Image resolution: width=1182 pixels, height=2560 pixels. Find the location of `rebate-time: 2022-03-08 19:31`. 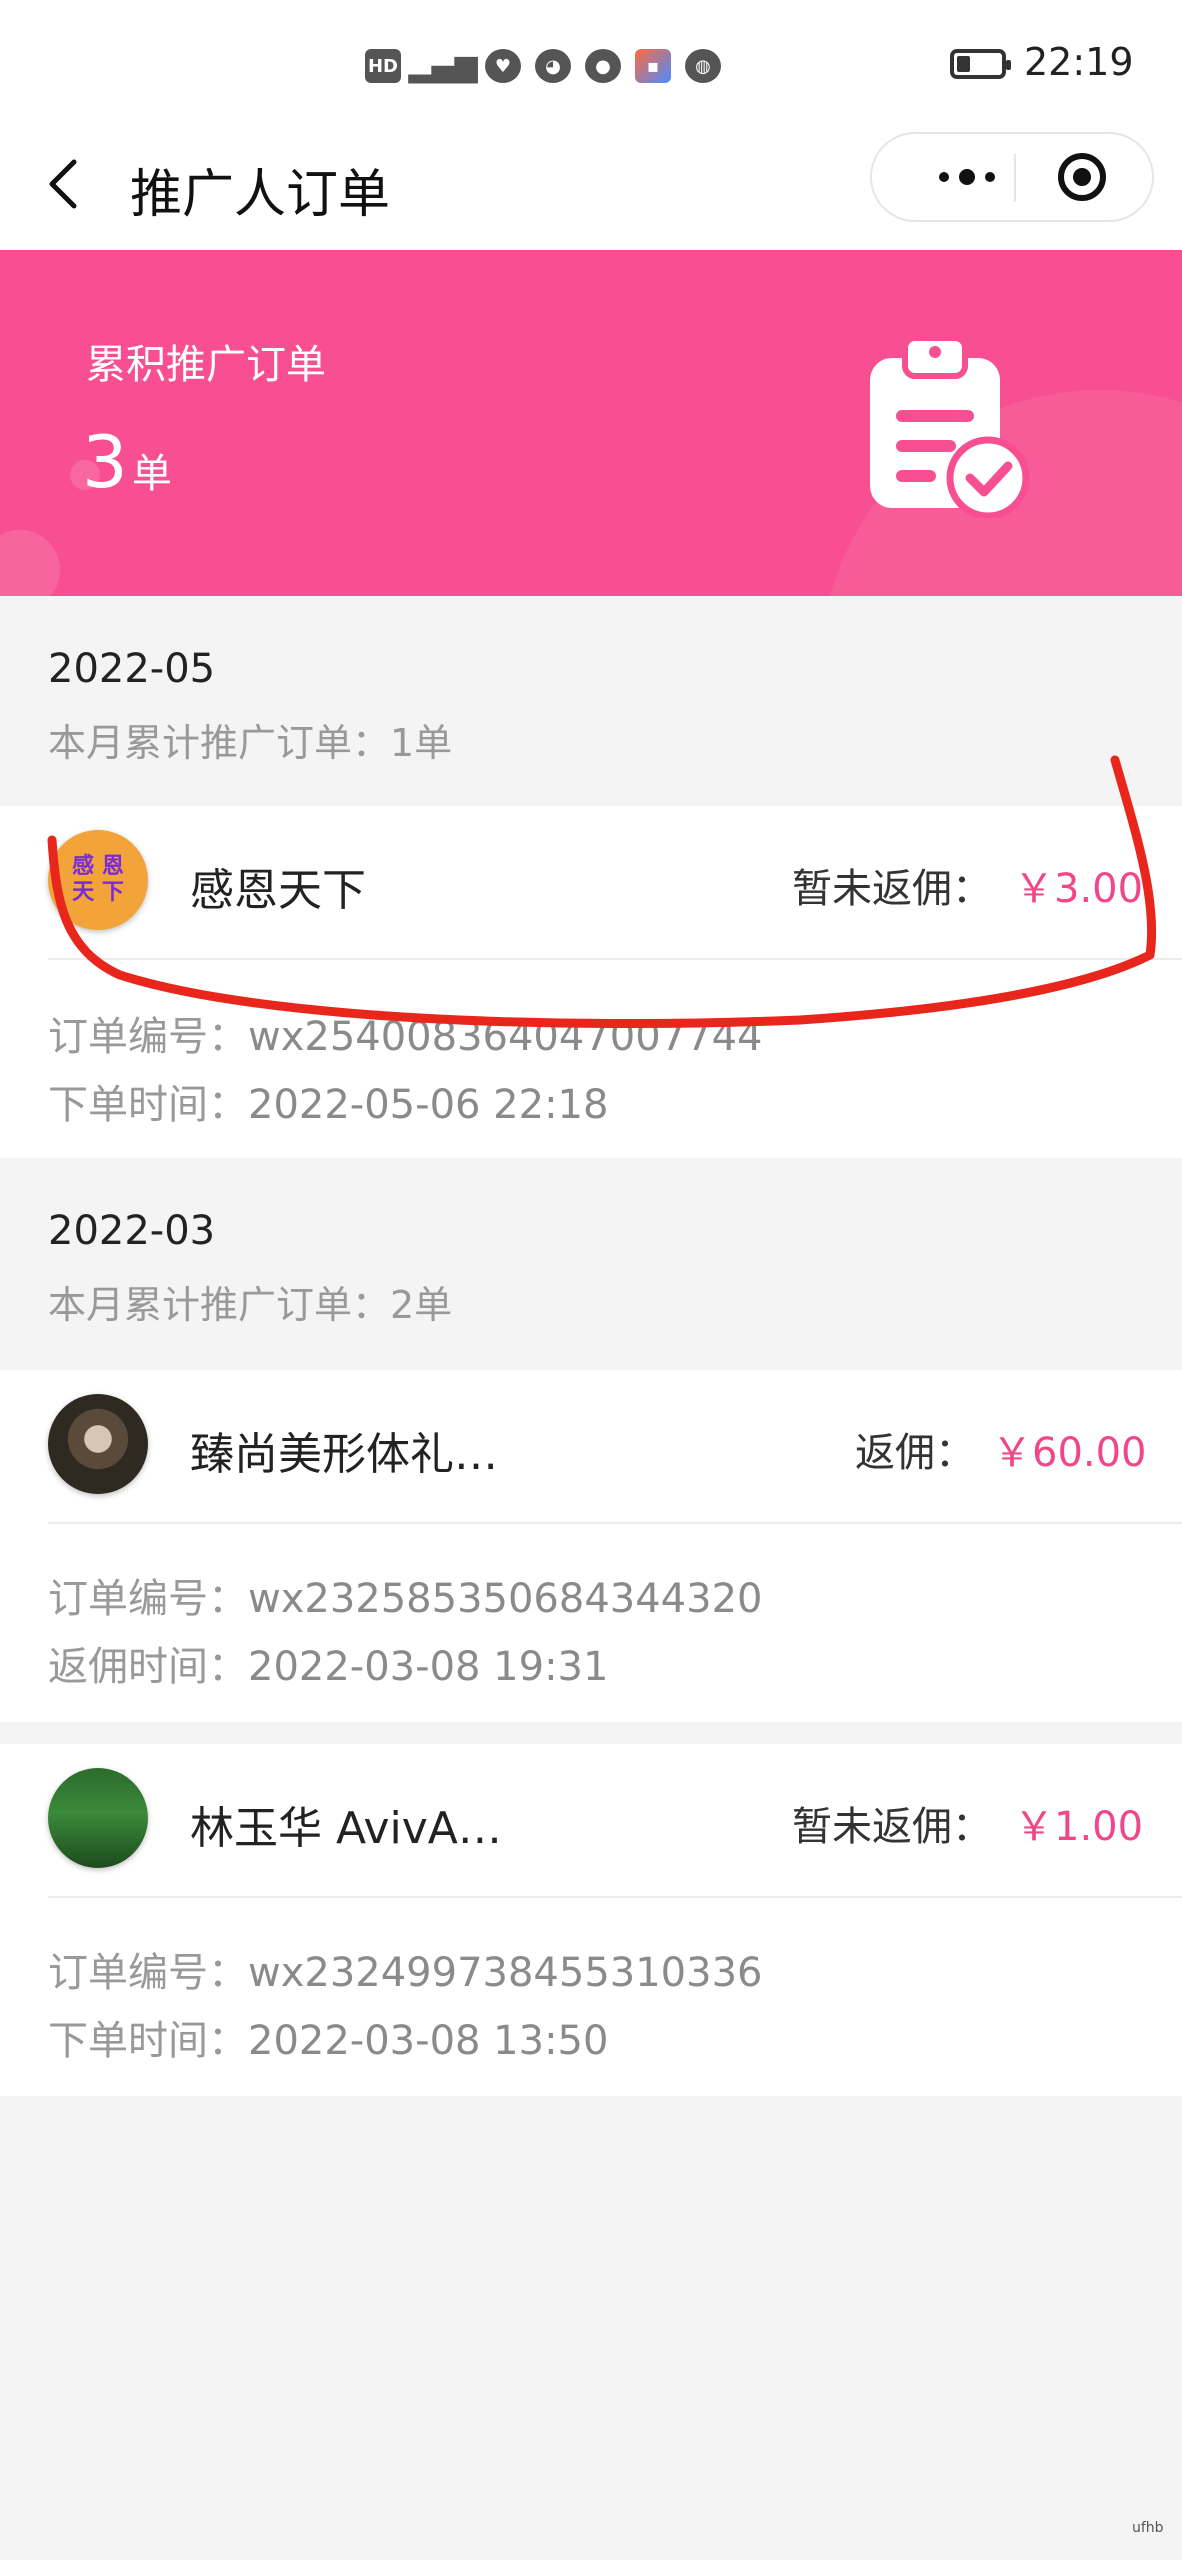

rebate-time: 2022-03-08 19:31 is located at coordinates (428, 1667).